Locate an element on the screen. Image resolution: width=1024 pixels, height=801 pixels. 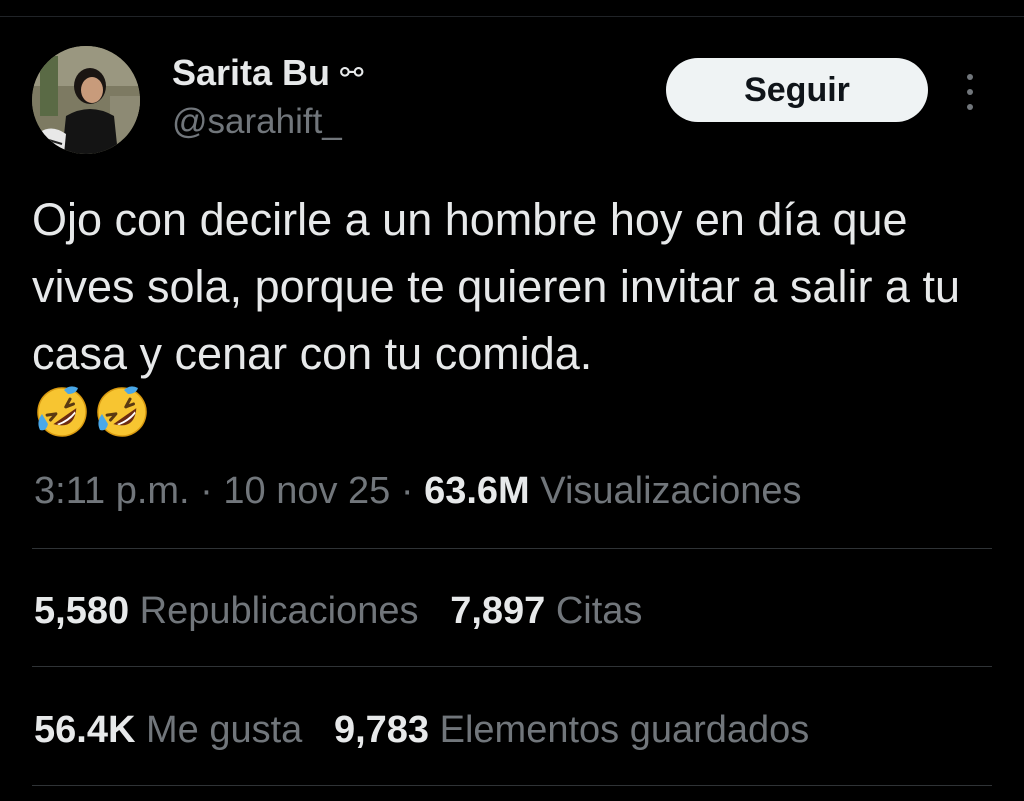
quotes-label: Citas is located at coordinates (599, 611).